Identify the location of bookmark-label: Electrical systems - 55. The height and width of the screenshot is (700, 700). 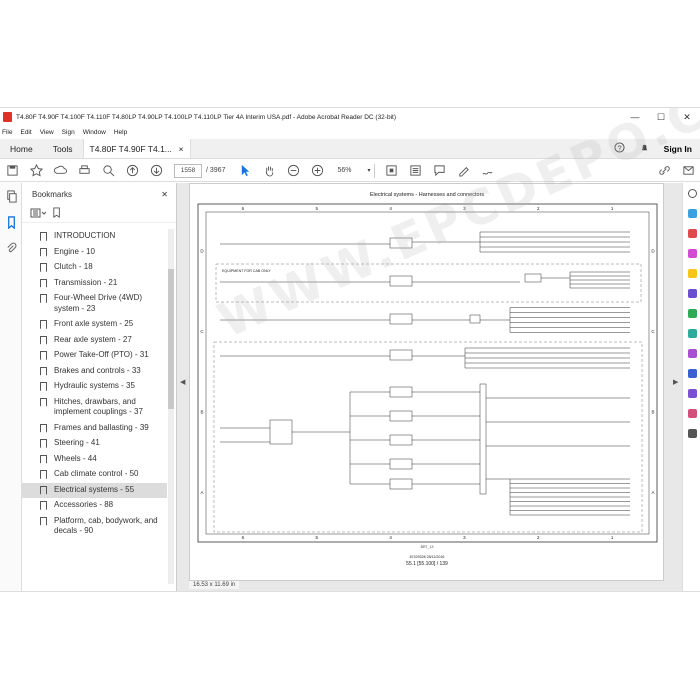
(94, 489).